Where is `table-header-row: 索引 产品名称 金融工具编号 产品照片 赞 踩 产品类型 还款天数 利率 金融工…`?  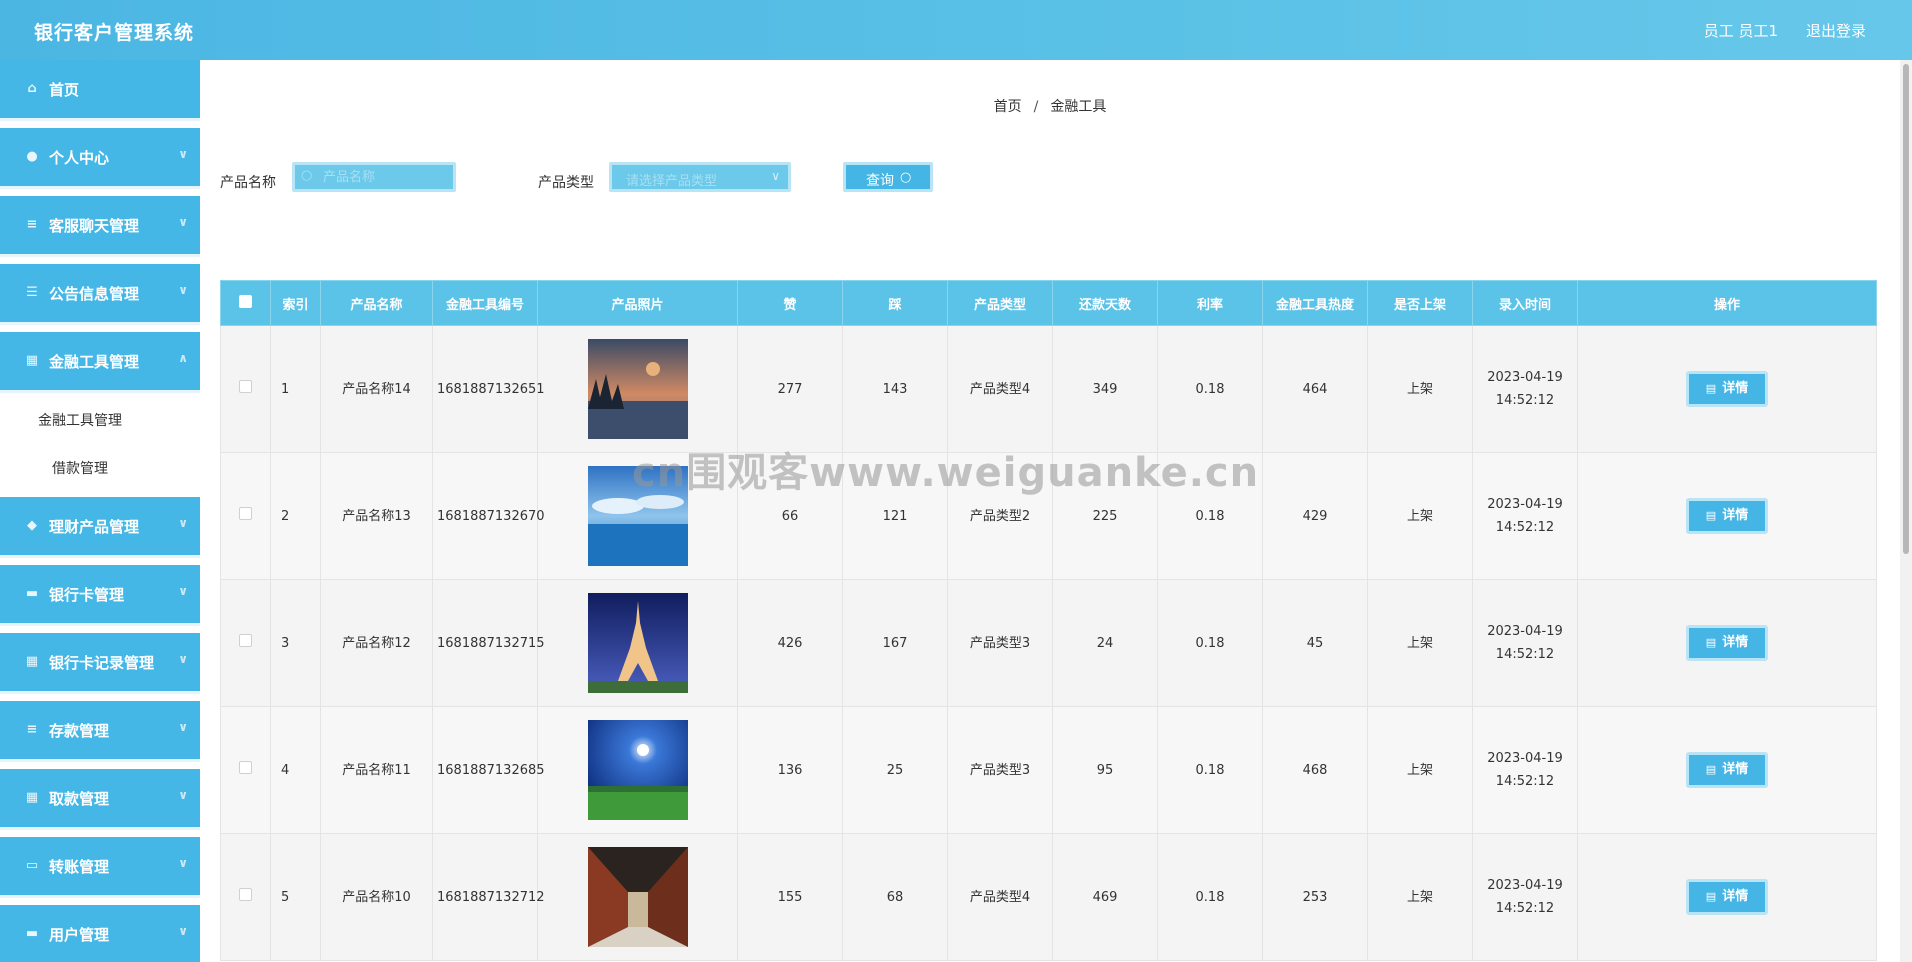
table-header-row: 索引 产品名称 金融工具编号 产品照片 赞 踩 产品类型 还款天数 利率 金融工… is located at coordinates (1048, 303).